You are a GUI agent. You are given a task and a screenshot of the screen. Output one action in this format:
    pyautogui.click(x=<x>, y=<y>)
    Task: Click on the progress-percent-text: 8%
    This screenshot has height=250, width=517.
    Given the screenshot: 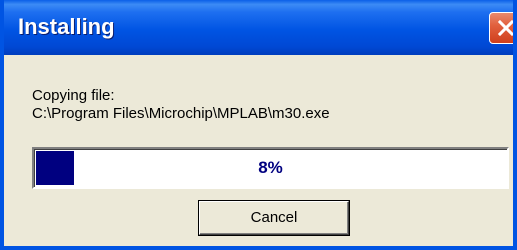 What is the action you would take?
    pyautogui.click(x=270, y=167)
    